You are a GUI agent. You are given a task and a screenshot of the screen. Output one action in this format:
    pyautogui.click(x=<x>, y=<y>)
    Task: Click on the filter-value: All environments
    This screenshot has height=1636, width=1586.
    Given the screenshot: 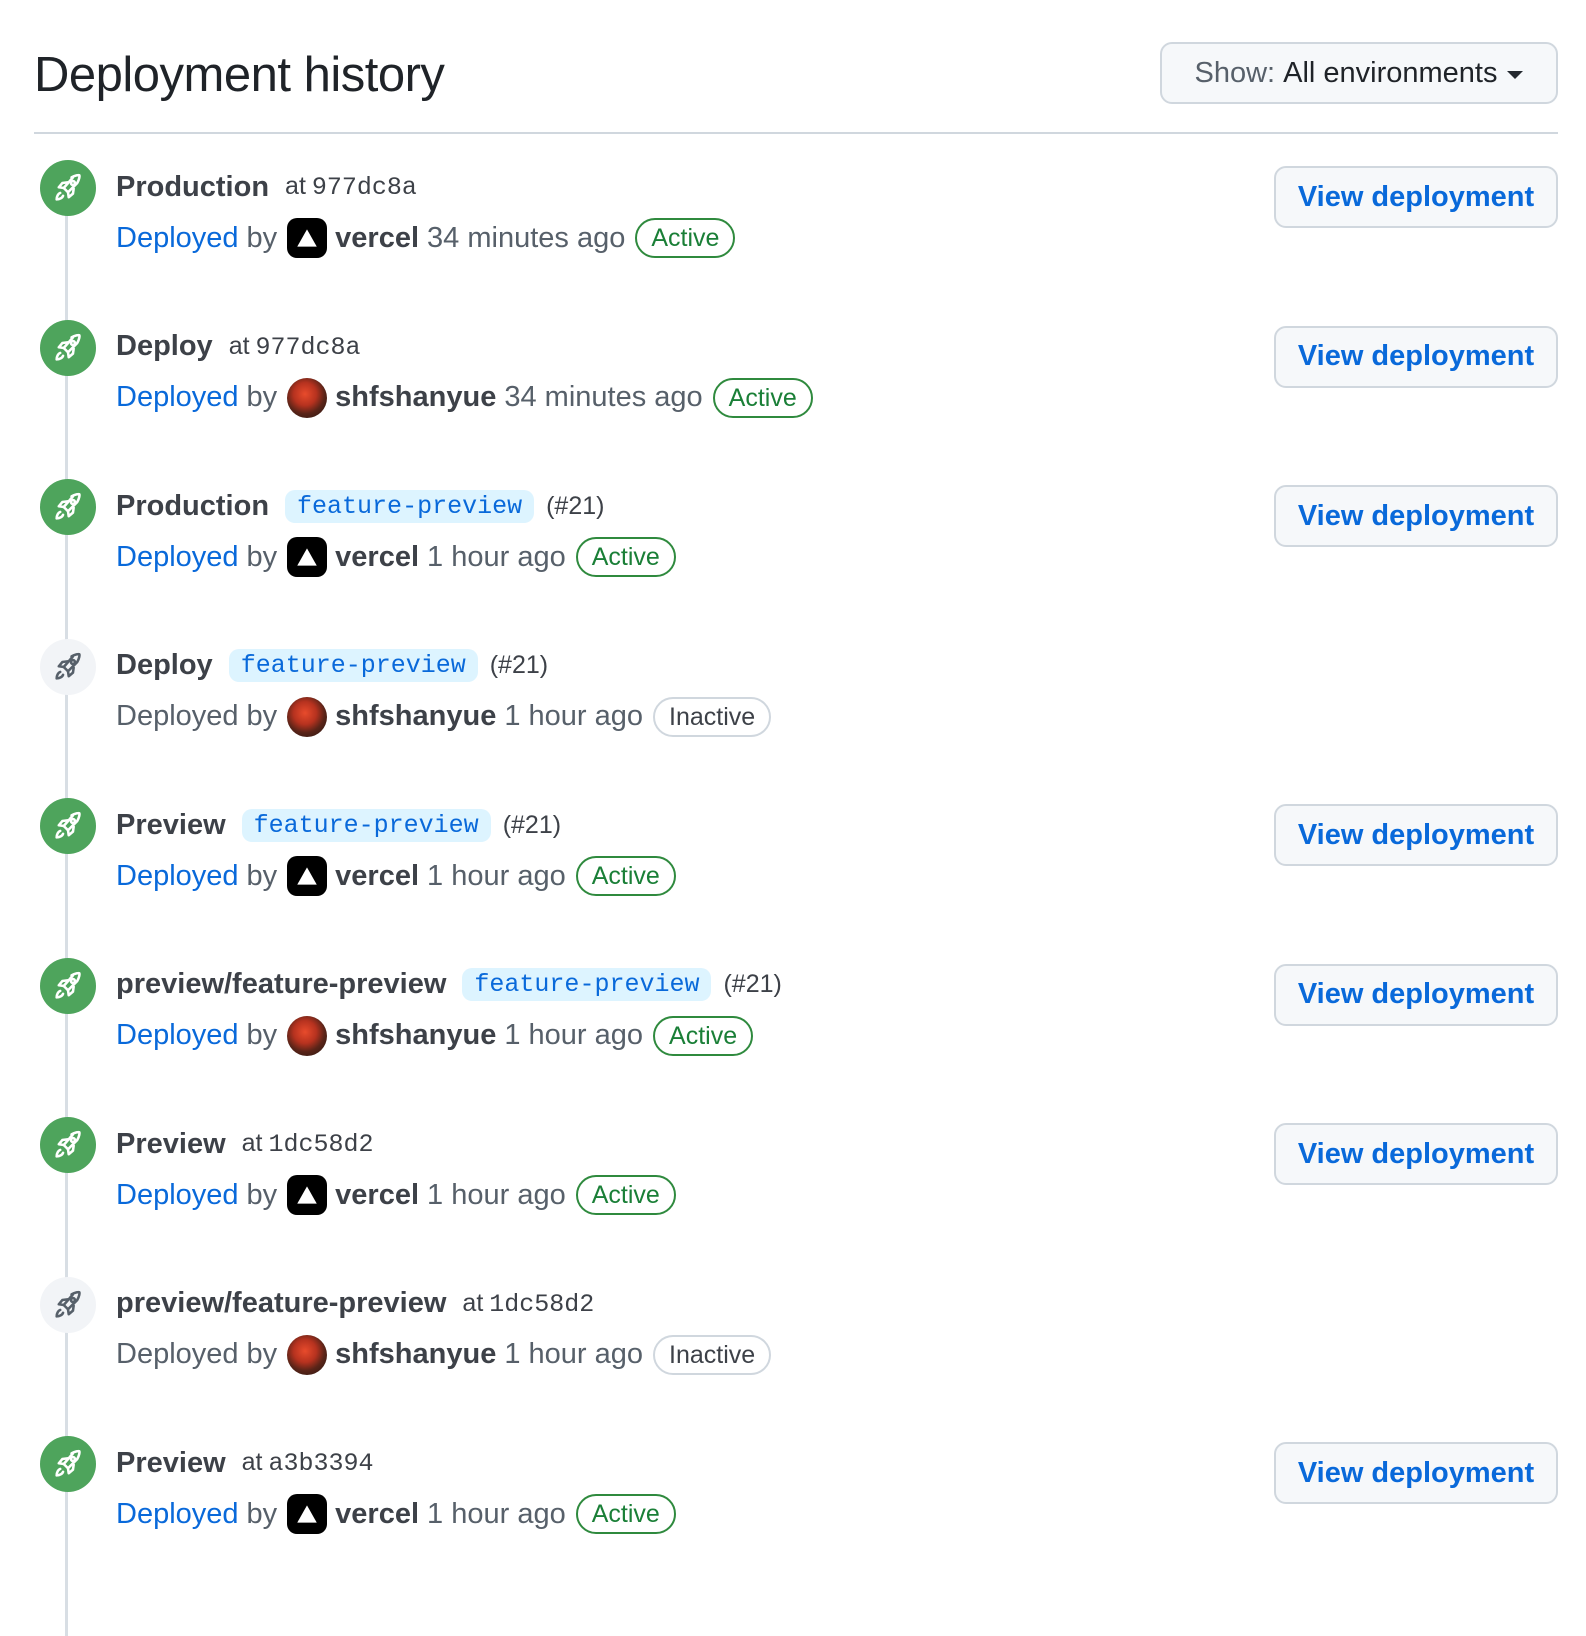 What is the action you would take?
    pyautogui.click(x=1390, y=72)
    